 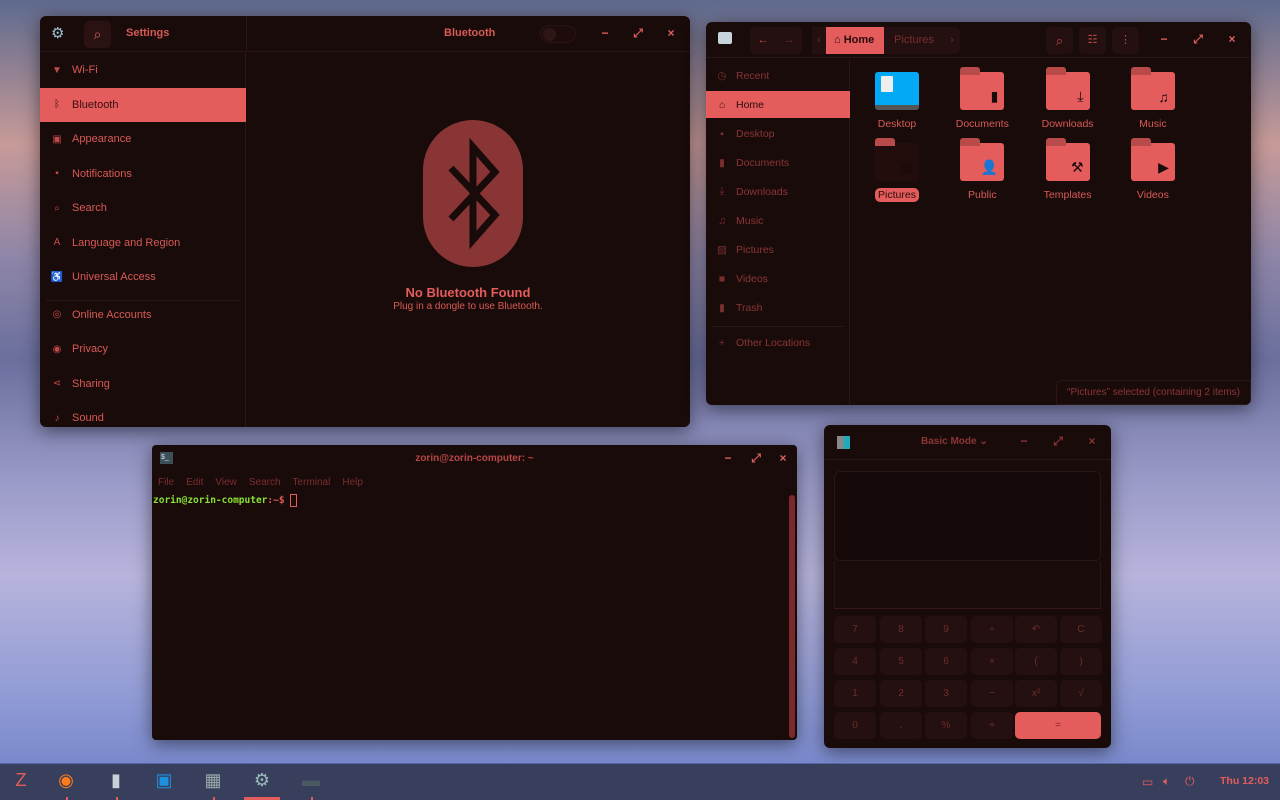 I want to click on menu-search: Search, so click(x=265, y=482).